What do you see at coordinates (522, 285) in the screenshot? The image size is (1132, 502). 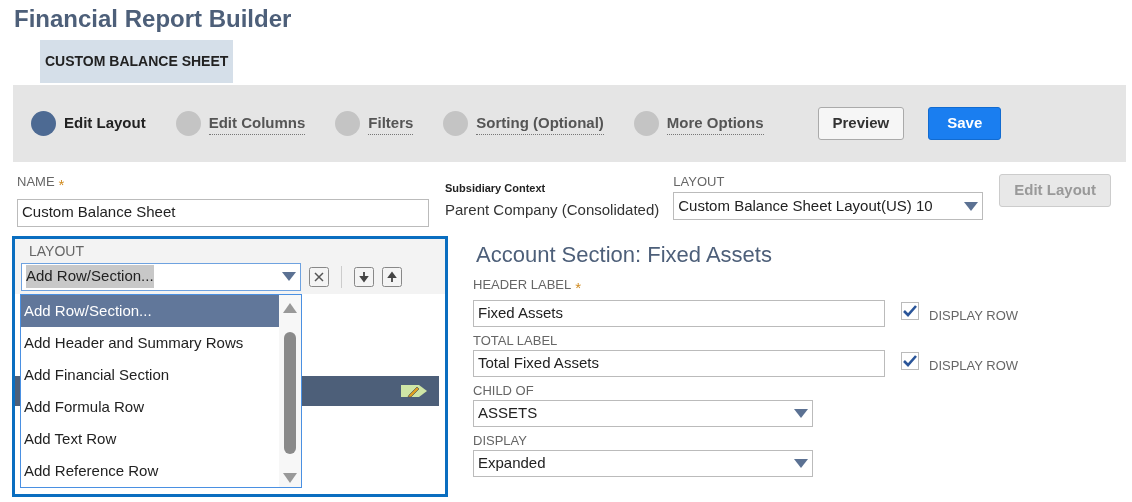 I see `field-label: HEADER LABEL` at bounding box center [522, 285].